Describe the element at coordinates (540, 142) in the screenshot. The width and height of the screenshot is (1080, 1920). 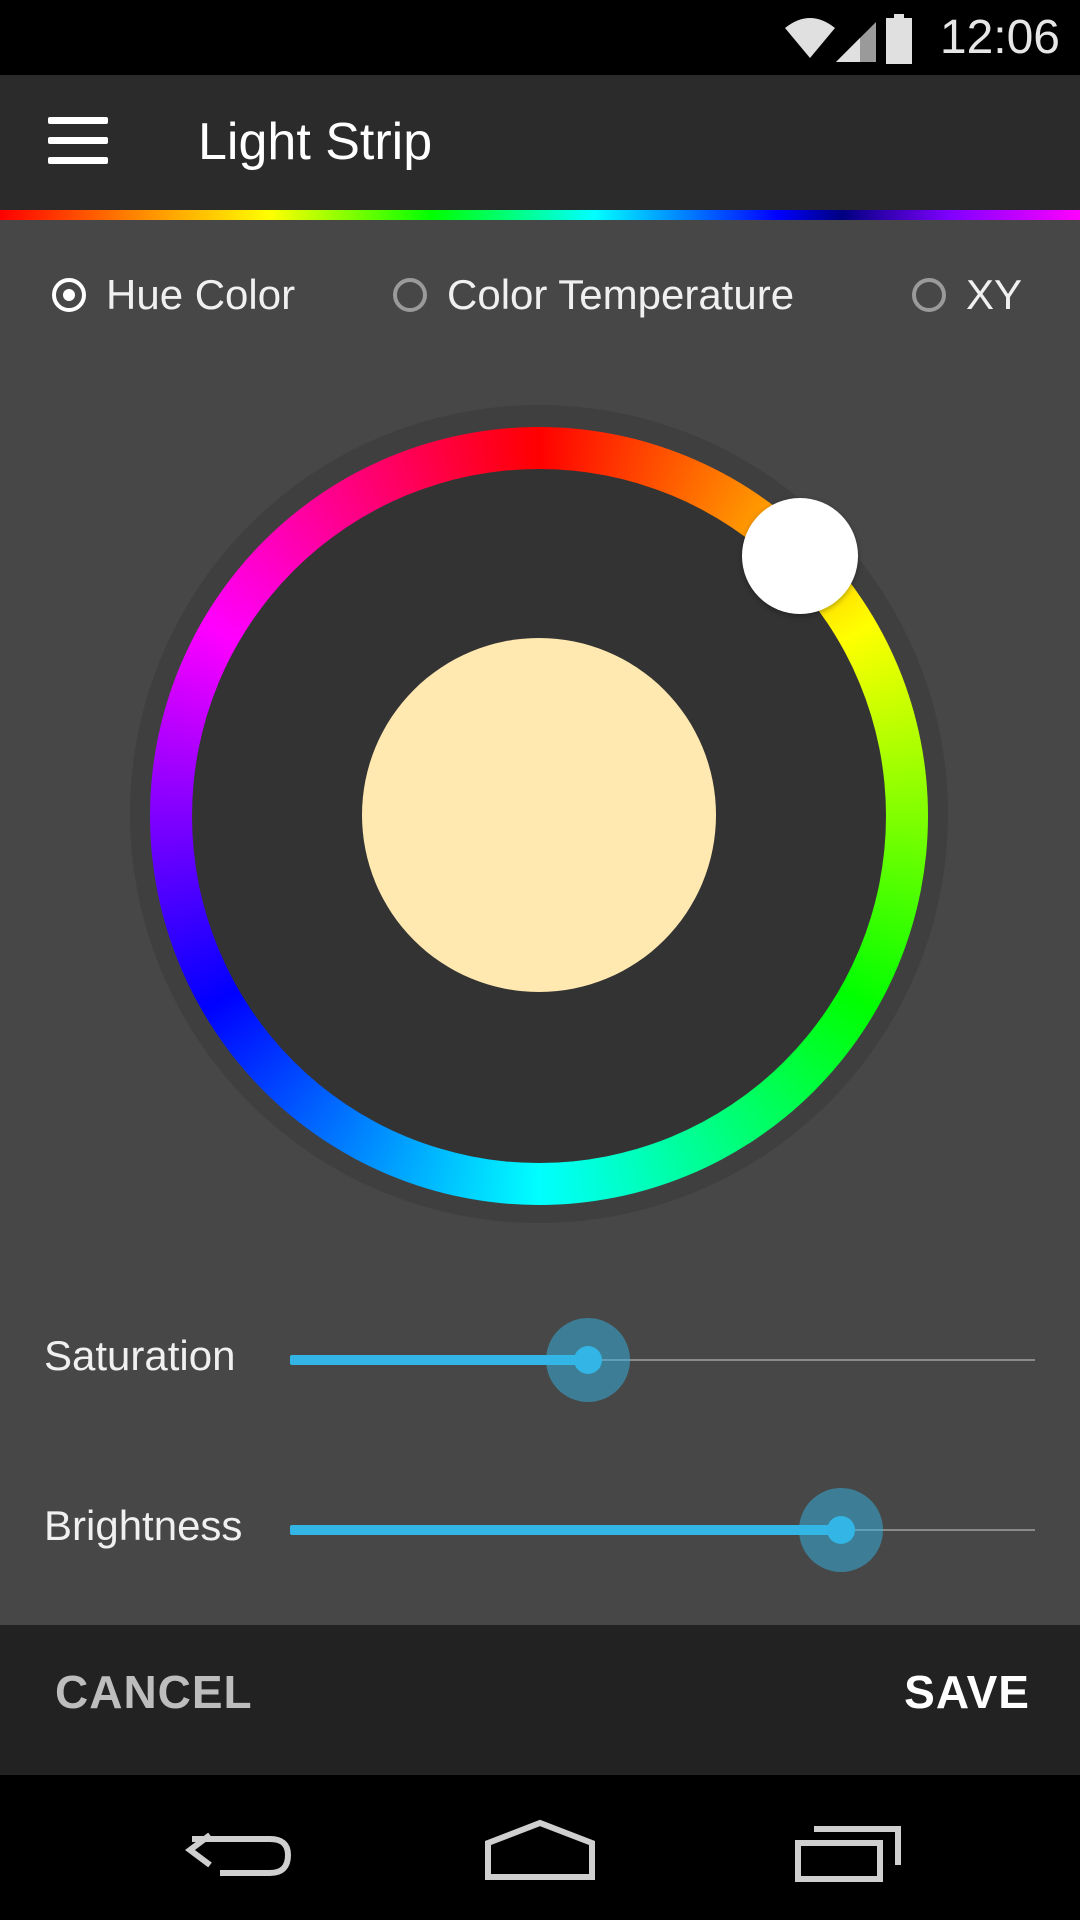
I see `app-bar: Light Strip` at that location.